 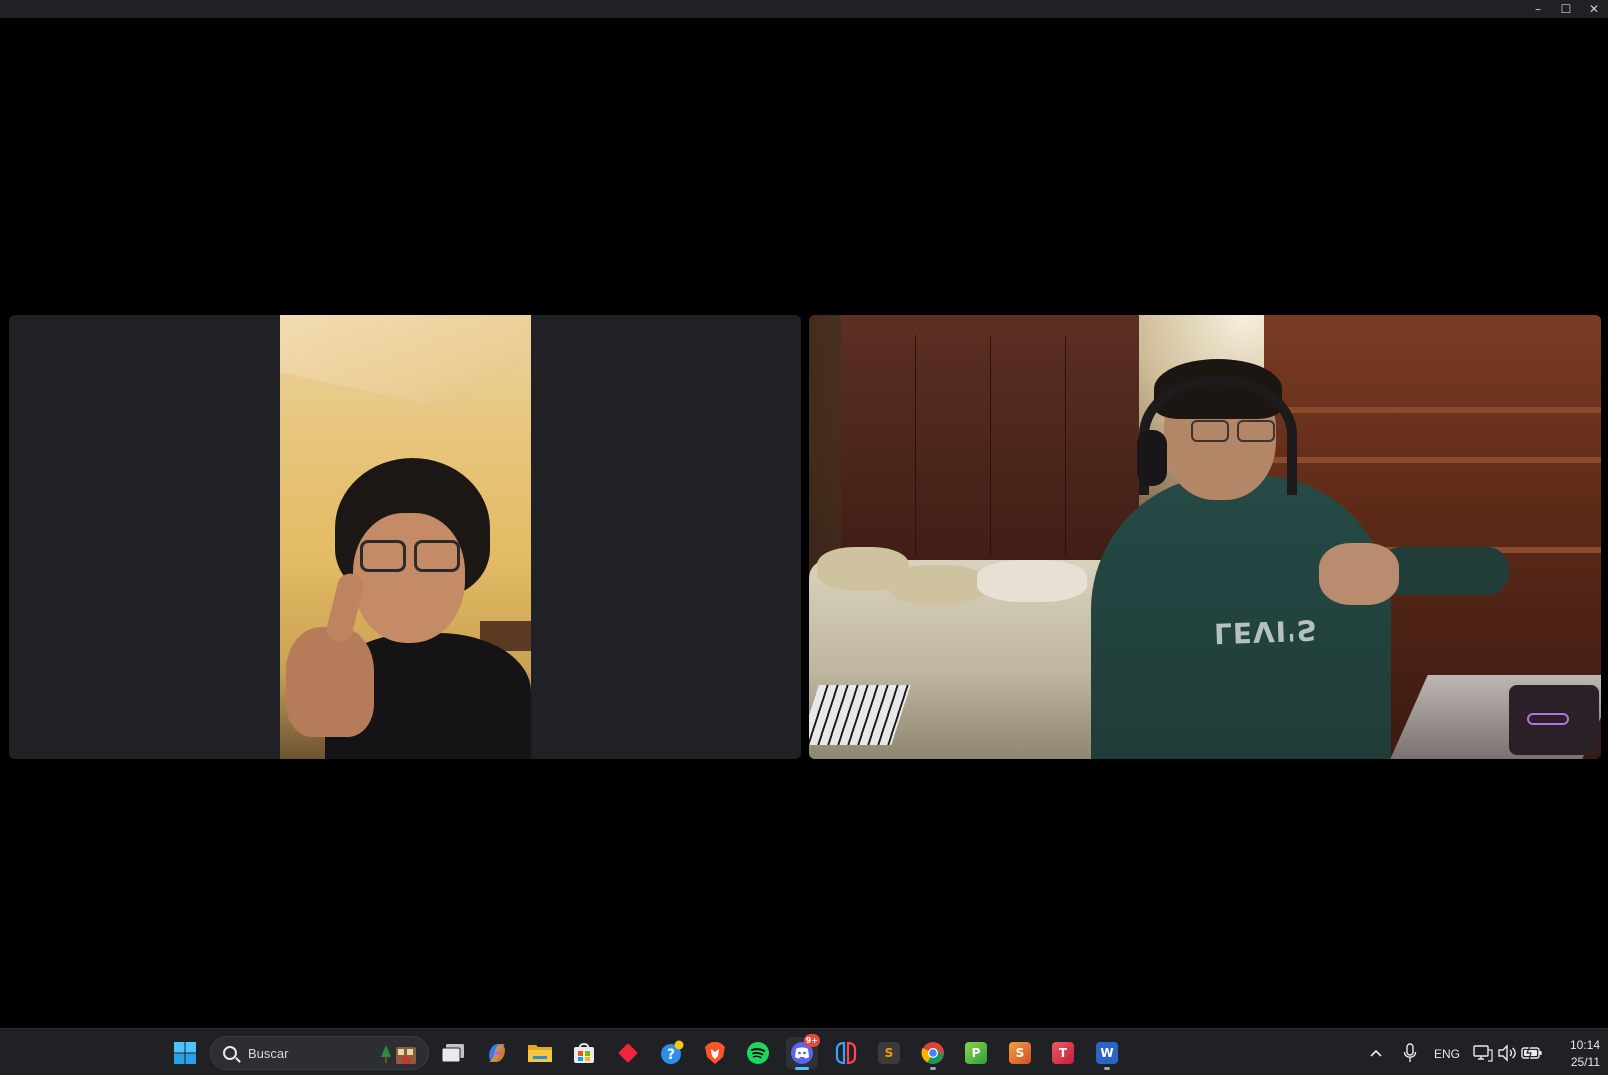 What do you see at coordinates (1152, 458) in the screenshot?
I see `headphone-earcup` at bounding box center [1152, 458].